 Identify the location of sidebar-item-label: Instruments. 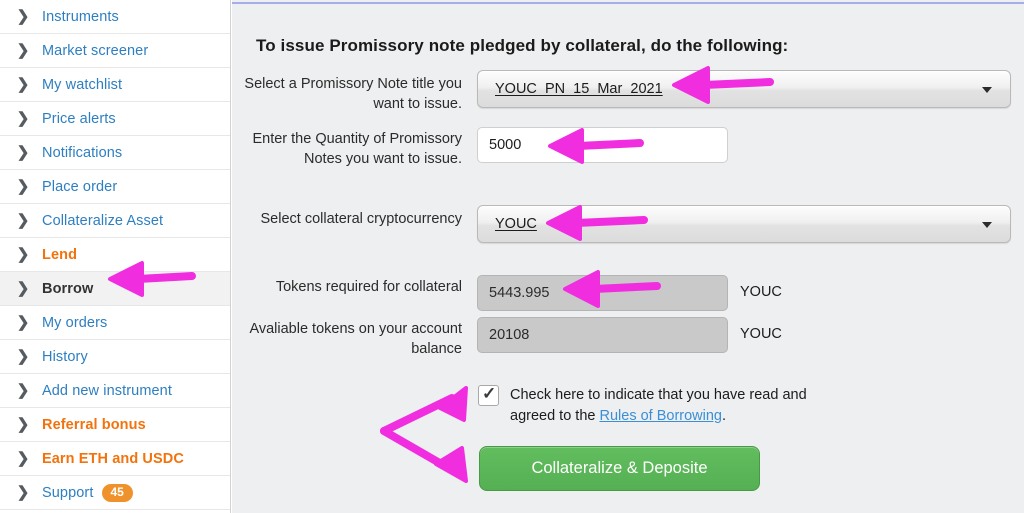
(80, 16).